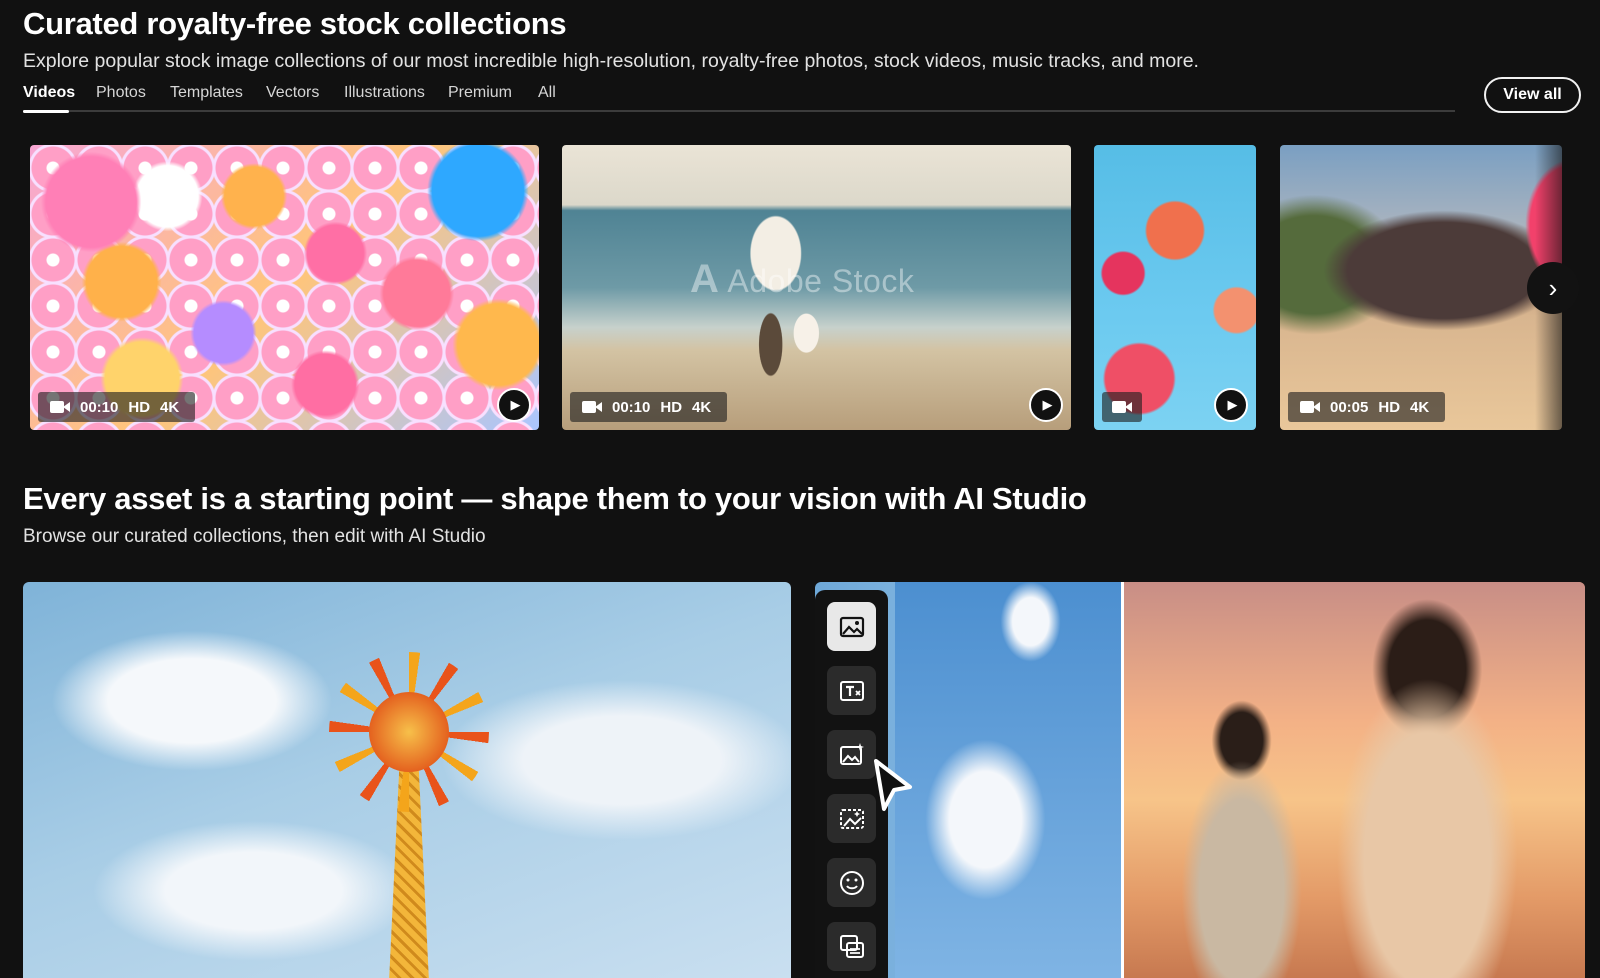 The height and width of the screenshot is (978, 1600). Describe the element at coordinates (384, 93) in the screenshot. I see `tab-illustrations: Illustrations` at that location.